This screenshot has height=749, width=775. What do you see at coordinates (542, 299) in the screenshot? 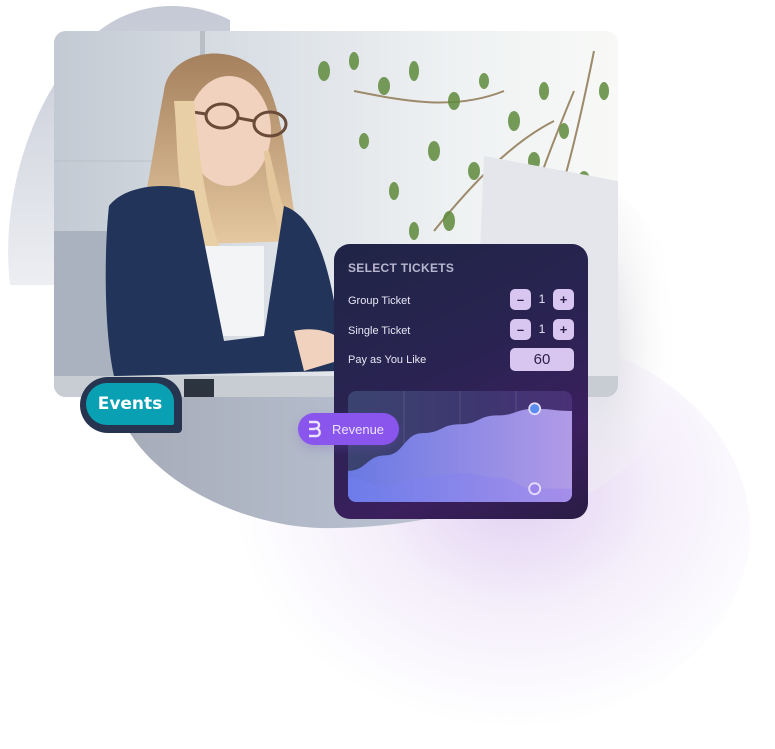
I see `group-ticket-quantity: 1` at bounding box center [542, 299].